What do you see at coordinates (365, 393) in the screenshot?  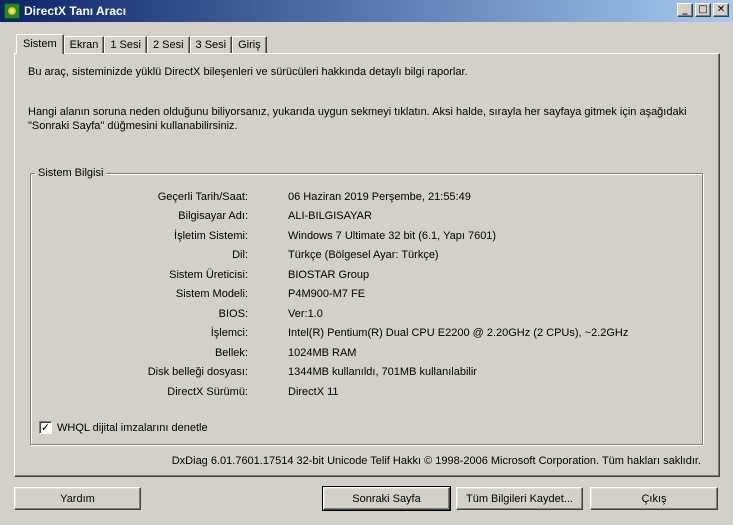 I see `info-row-directx-version: DirectX Sürümü: DirectX 11` at bounding box center [365, 393].